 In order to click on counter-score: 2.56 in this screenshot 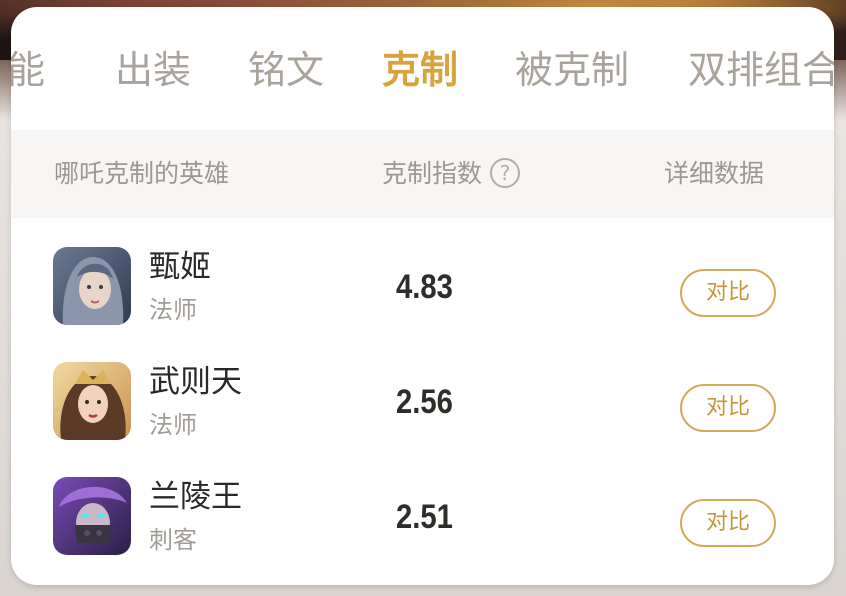, I will do `click(424, 402)`.